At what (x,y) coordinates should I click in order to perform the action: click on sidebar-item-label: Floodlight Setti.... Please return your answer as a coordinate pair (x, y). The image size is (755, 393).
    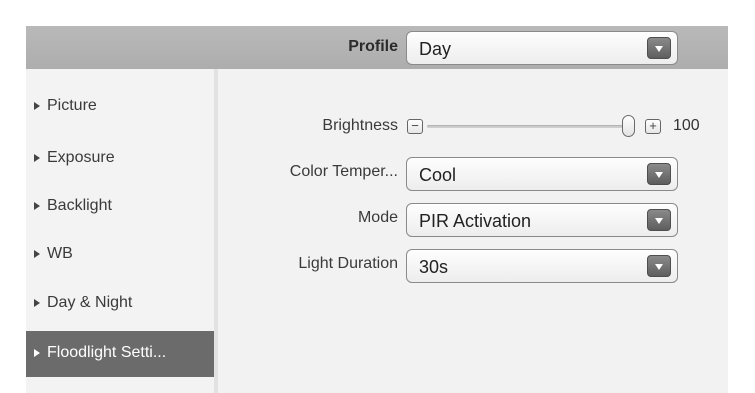
    Looking at the image, I should click on (107, 352).